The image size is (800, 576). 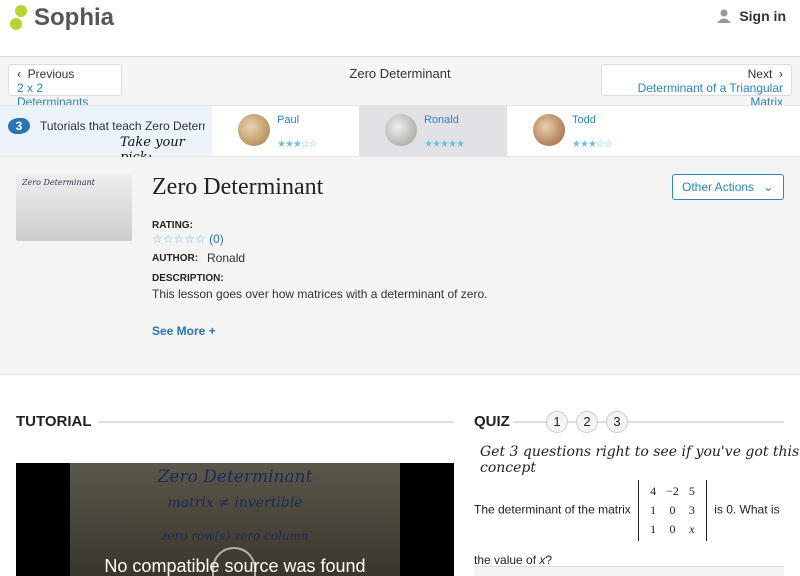 I want to click on other-actions-button: Other Actions ⌄, so click(x=728, y=187).